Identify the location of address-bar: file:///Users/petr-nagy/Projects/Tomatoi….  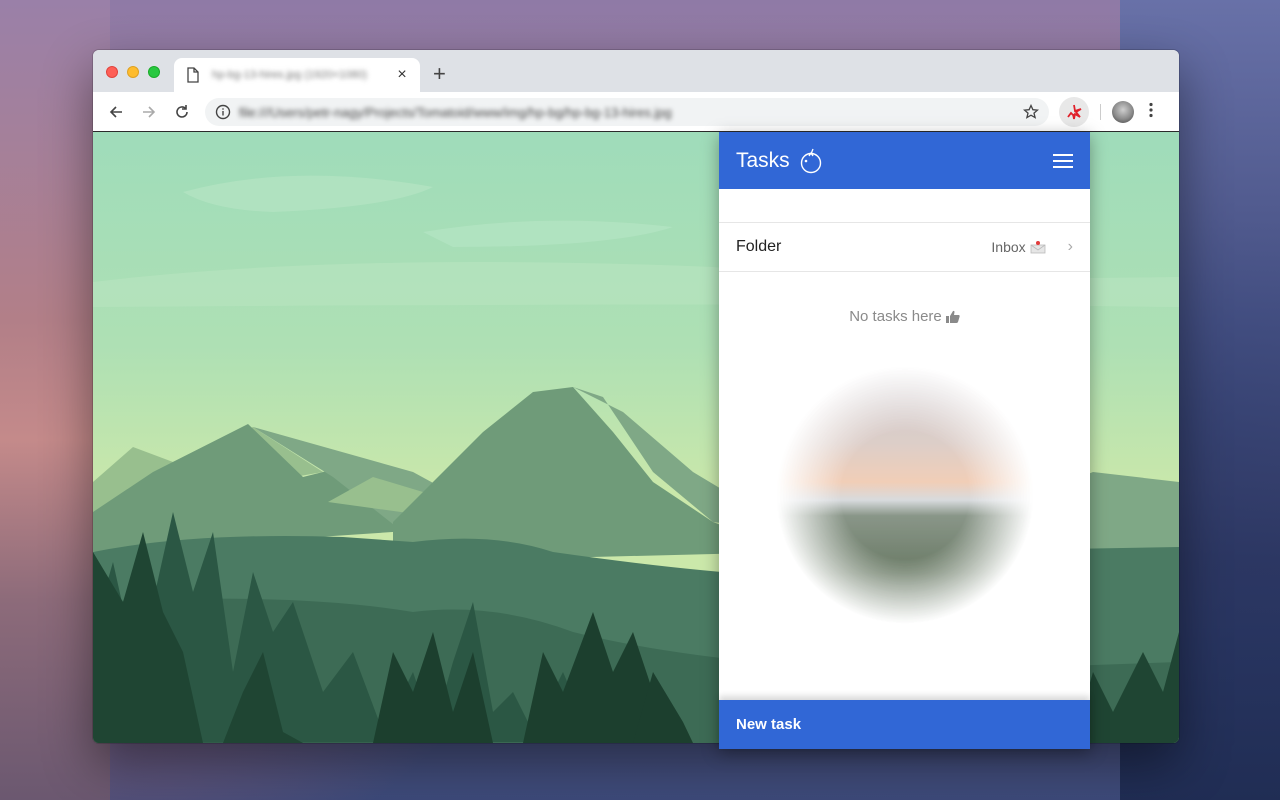
(627, 112).